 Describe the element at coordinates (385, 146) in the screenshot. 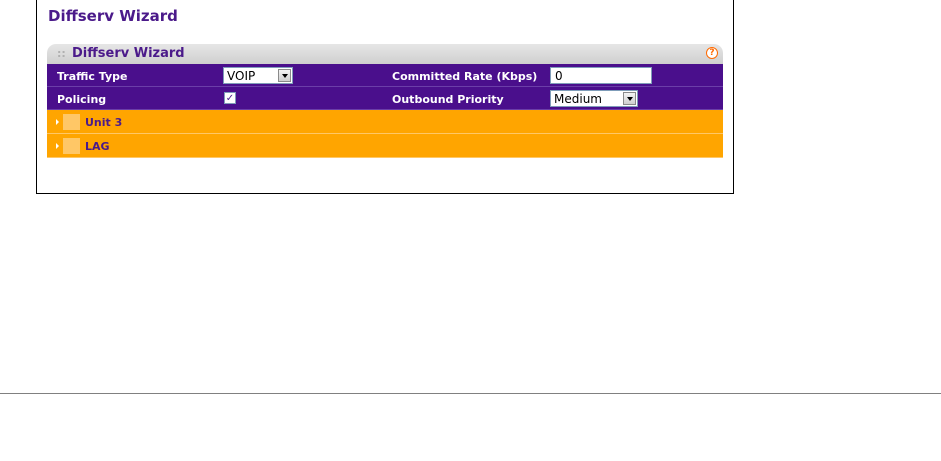

I see `section-lag: LAG` at that location.